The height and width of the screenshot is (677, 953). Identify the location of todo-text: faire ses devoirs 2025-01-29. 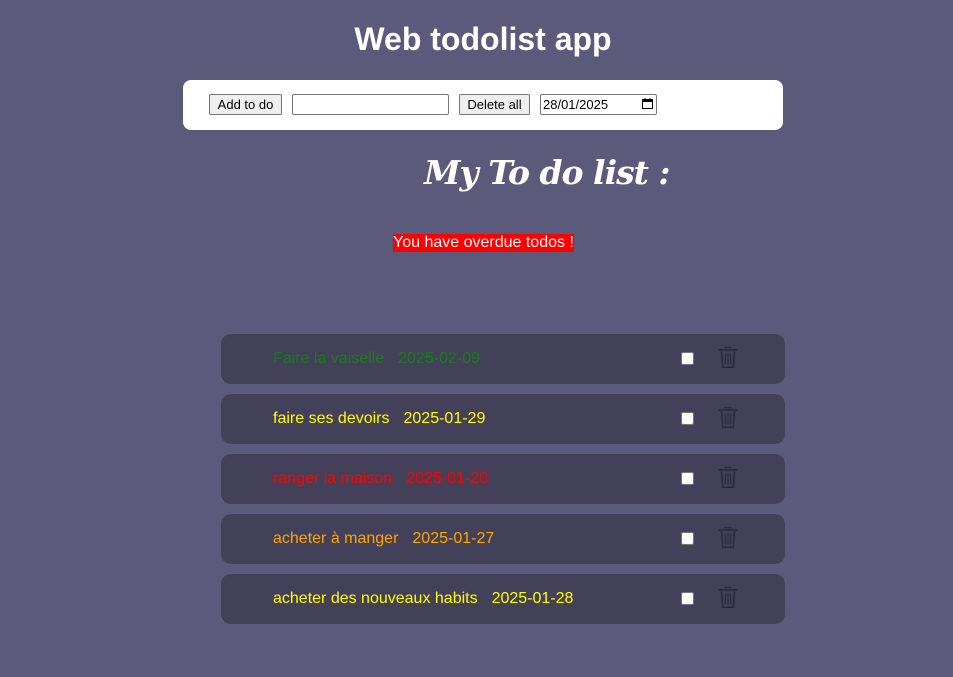
(379, 419).